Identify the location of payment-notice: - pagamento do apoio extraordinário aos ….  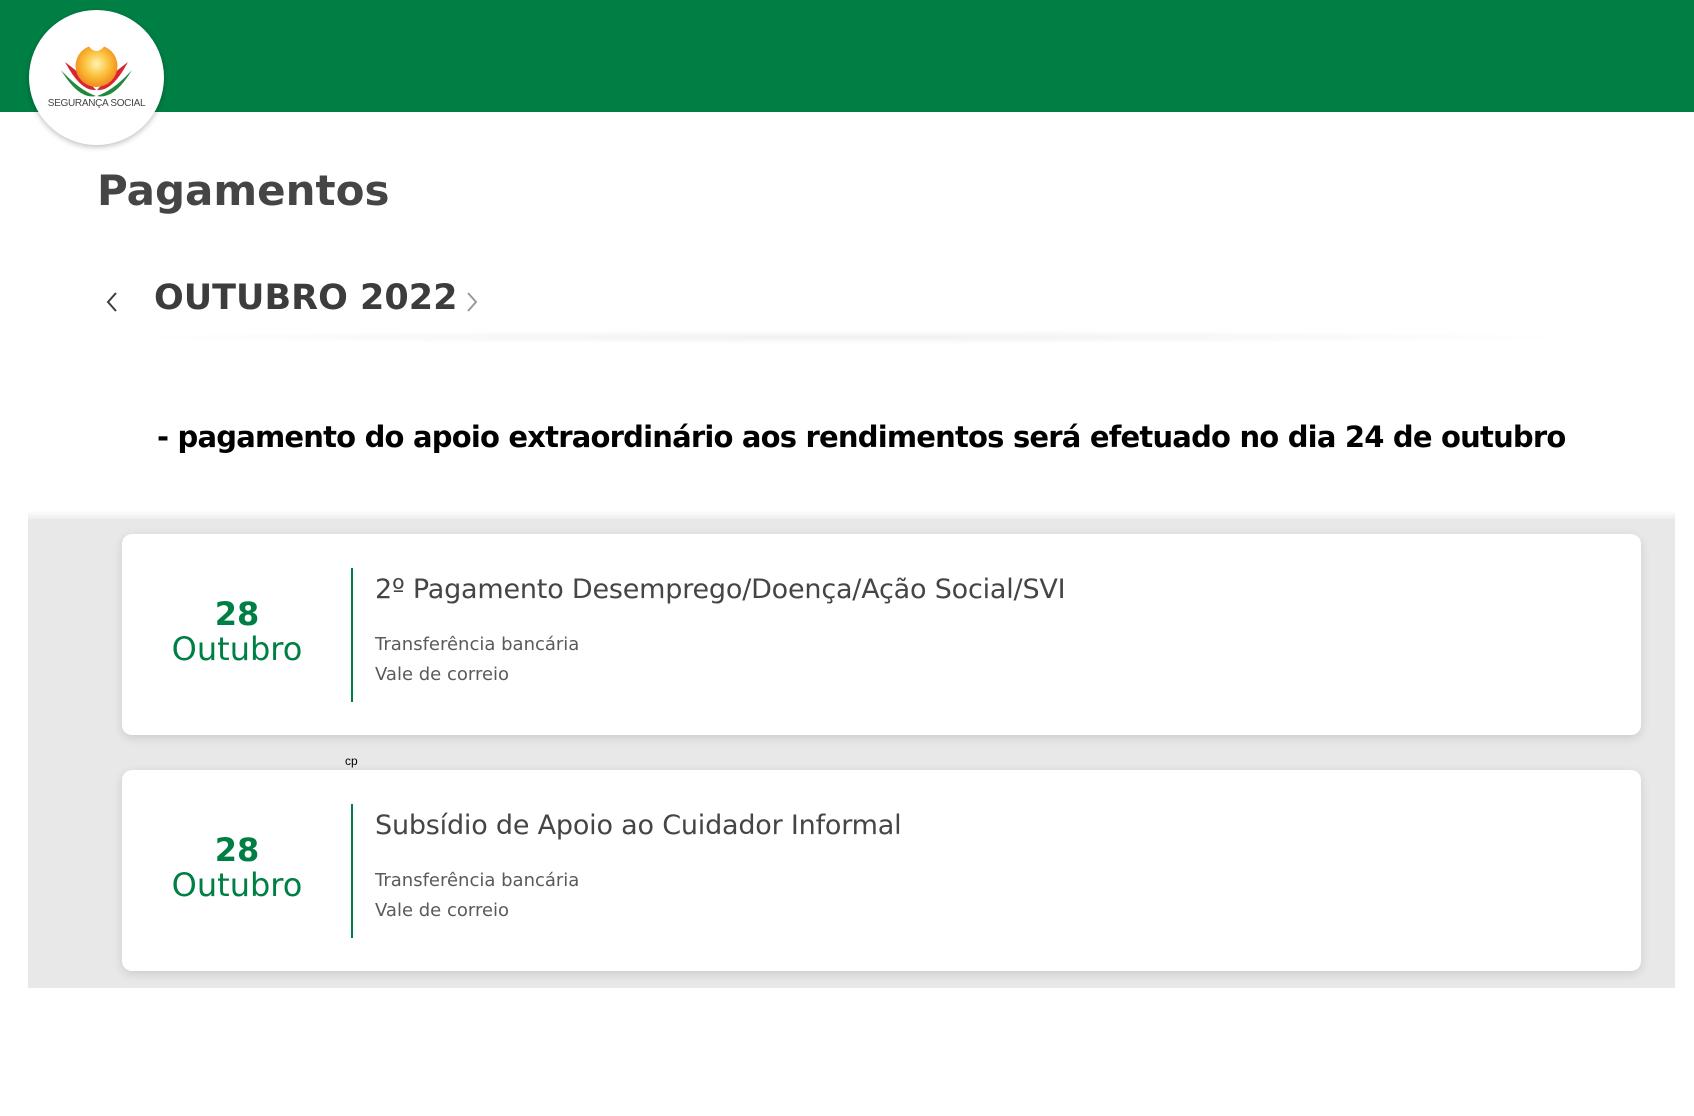
(861, 437).